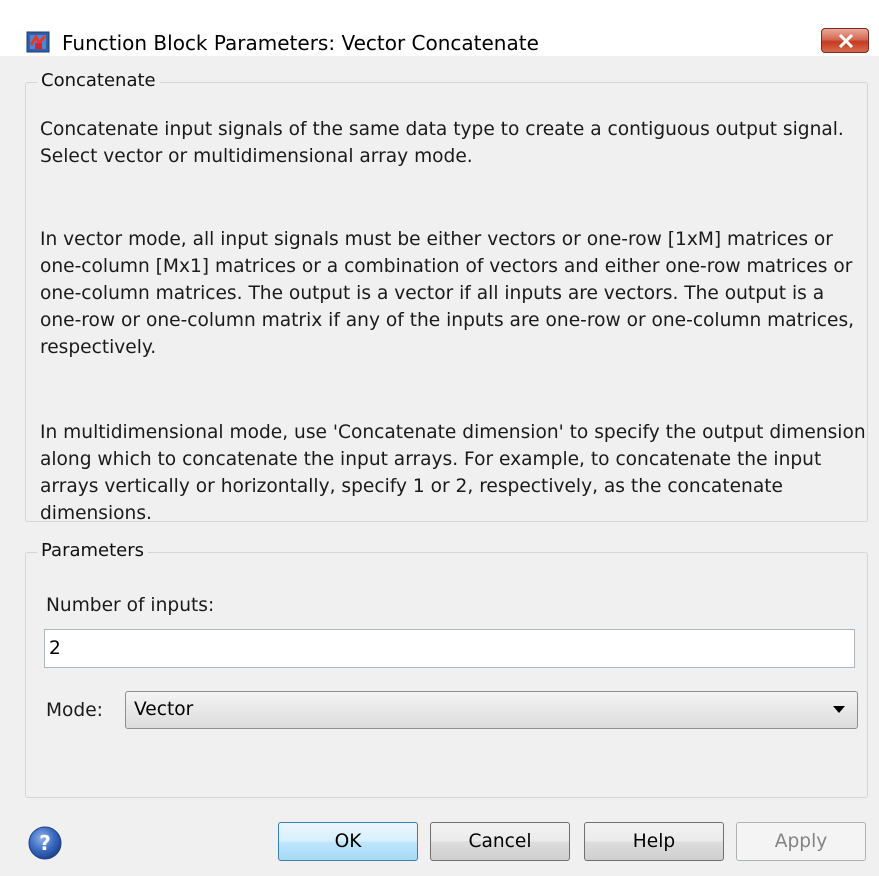  I want to click on mode-select: Vector, so click(491, 710).